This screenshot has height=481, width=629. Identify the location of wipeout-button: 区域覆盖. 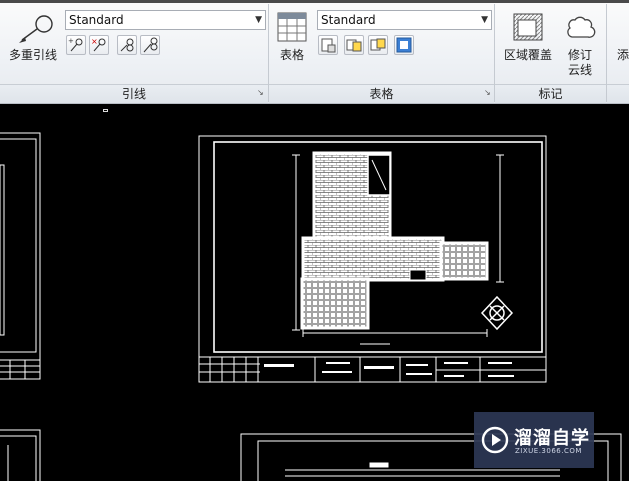
(528, 38).